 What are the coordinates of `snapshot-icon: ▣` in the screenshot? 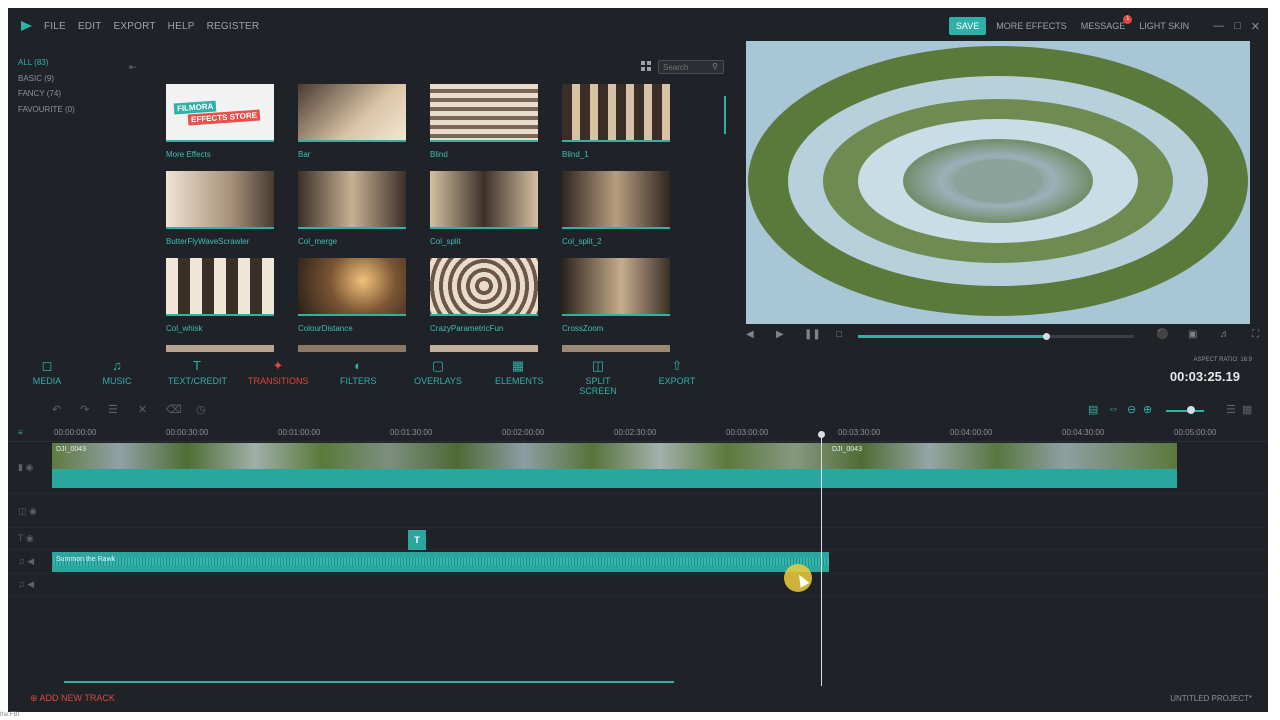 It's located at (1192, 334).